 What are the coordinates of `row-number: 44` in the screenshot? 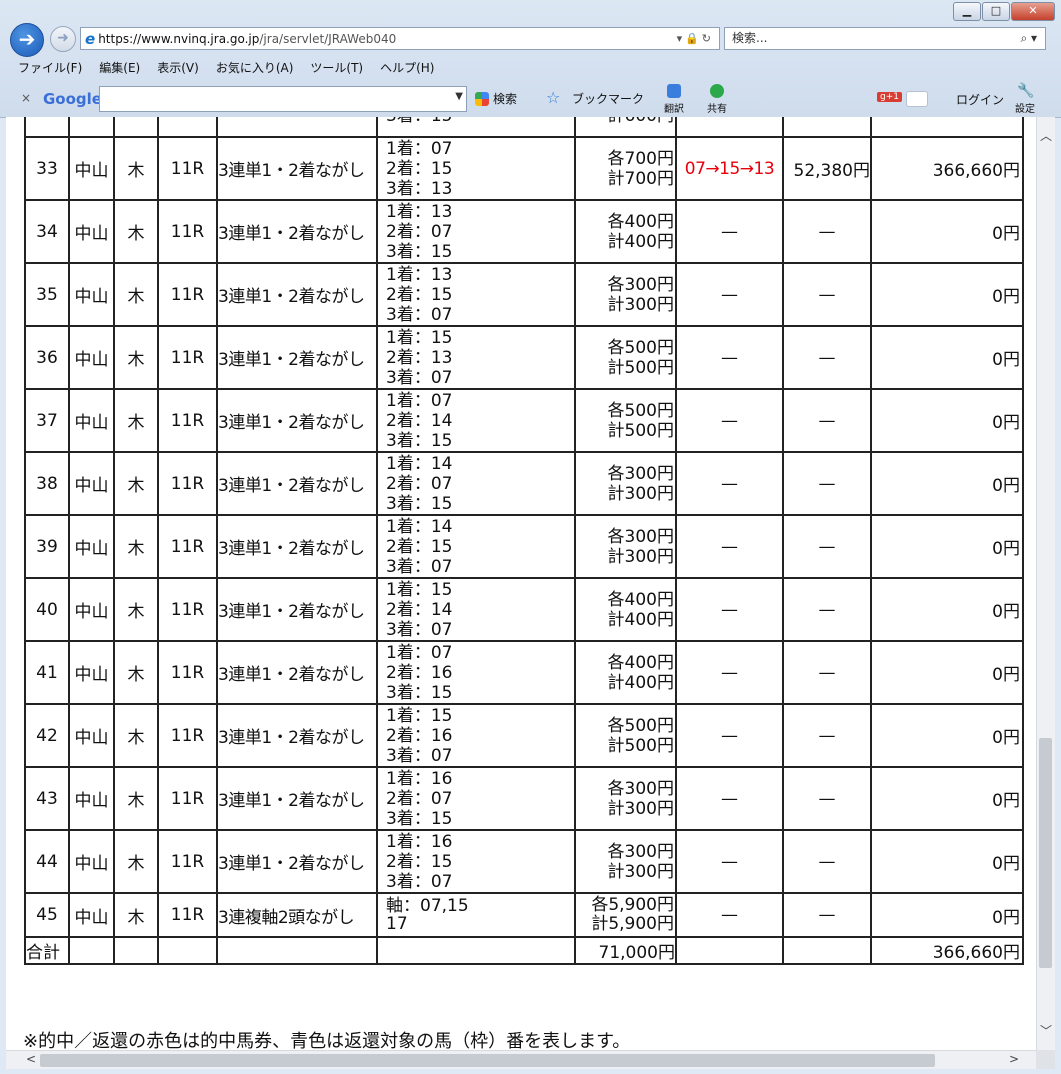 It's located at (47, 861).